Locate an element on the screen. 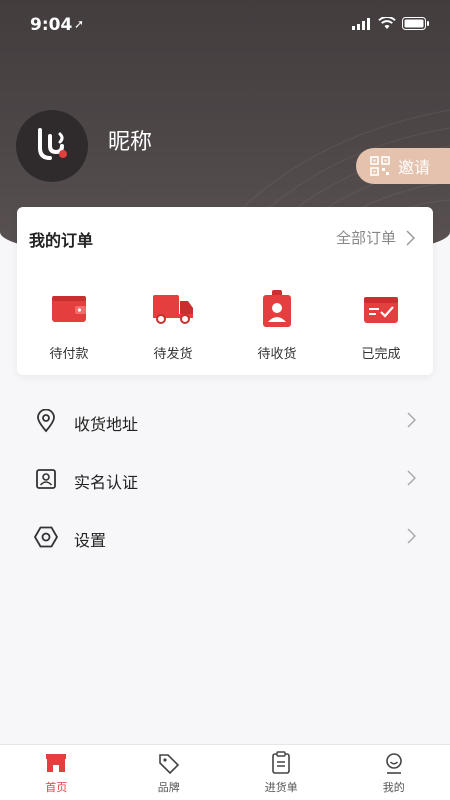 The width and height of the screenshot is (450, 800). user-icon is located at coordinates (393, 763).